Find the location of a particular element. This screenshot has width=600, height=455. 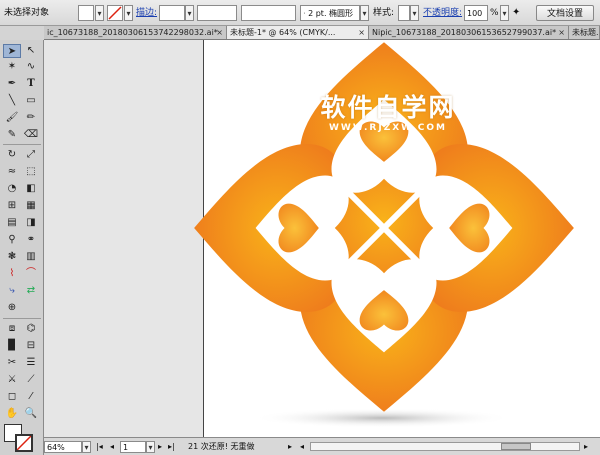

tab-document-2: 未标题-1* @ 64% (CMYK/... × is located at coordinates (298, 32).